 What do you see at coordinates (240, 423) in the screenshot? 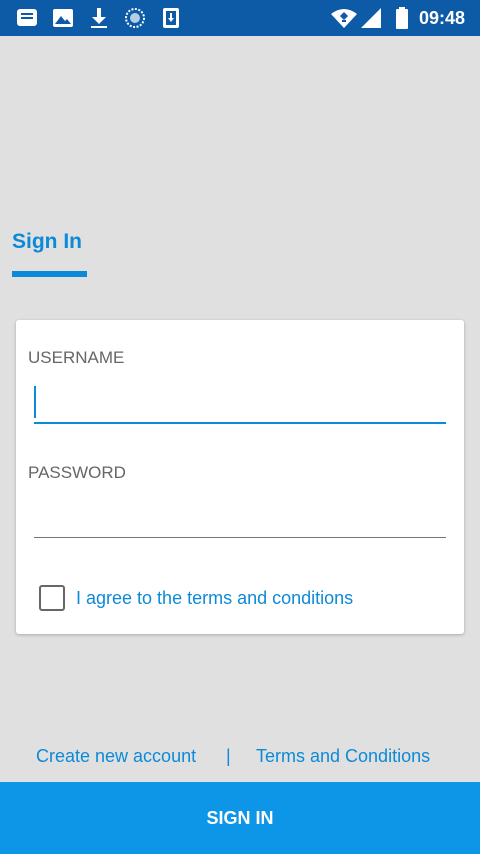
I see `username-underline` at bounding box center [240, 423].